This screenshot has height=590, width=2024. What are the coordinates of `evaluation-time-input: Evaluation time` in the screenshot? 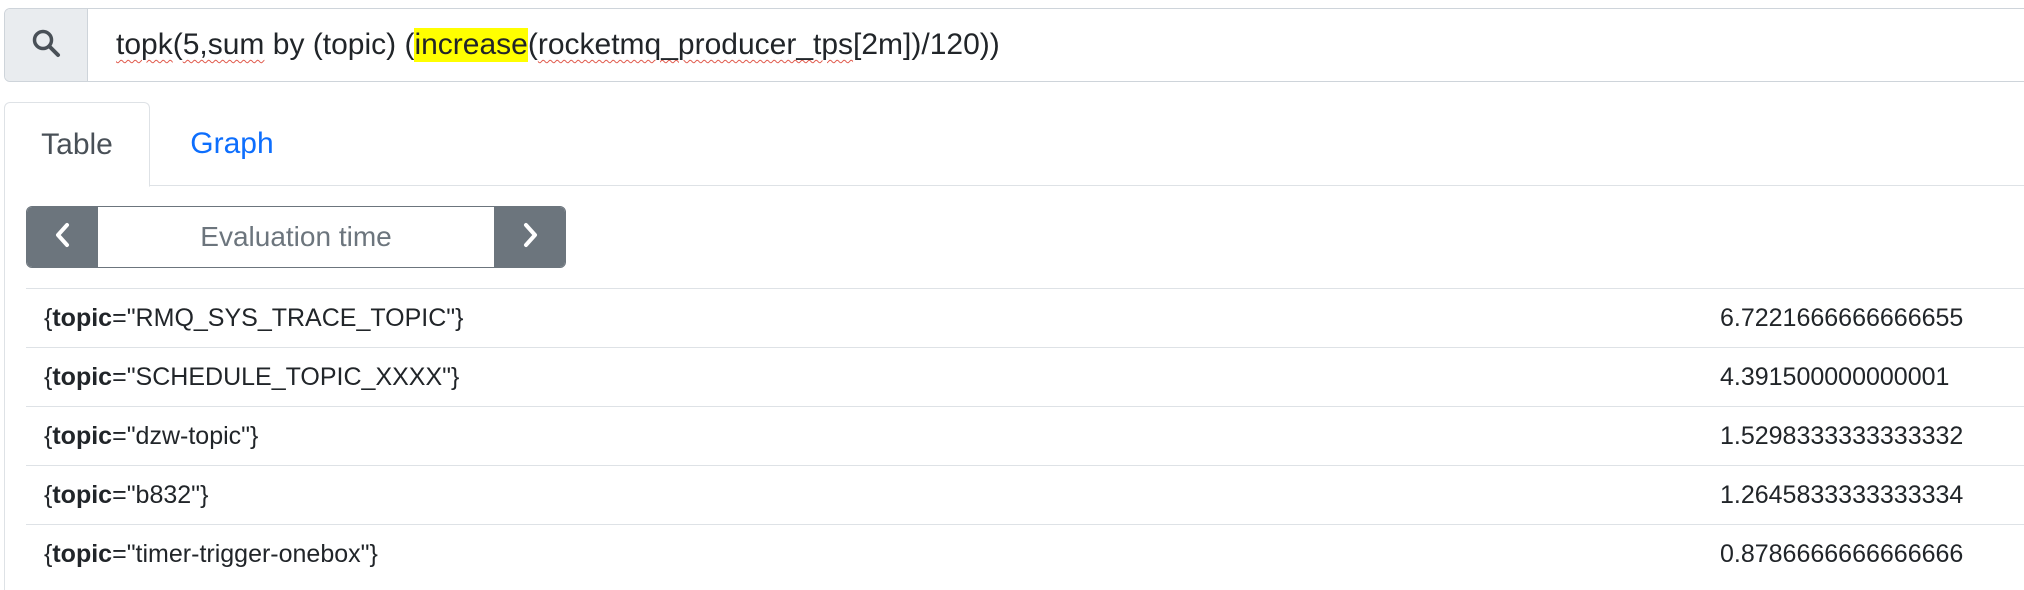 It's located at (296, 237).